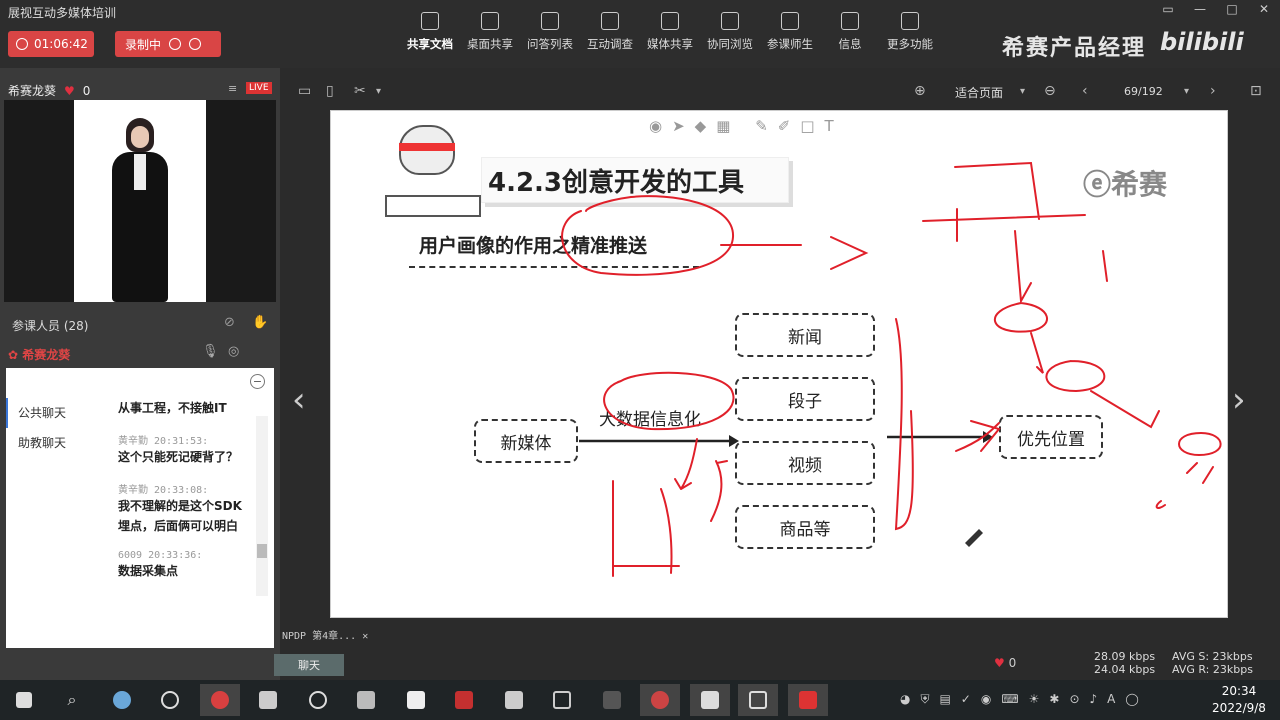 Image resolution: width=1280 pixels, height=720 pixels. What do you see at coordinates (140, 201) in the screenshot?
I see `host-video` at bounding box center [140, 201].